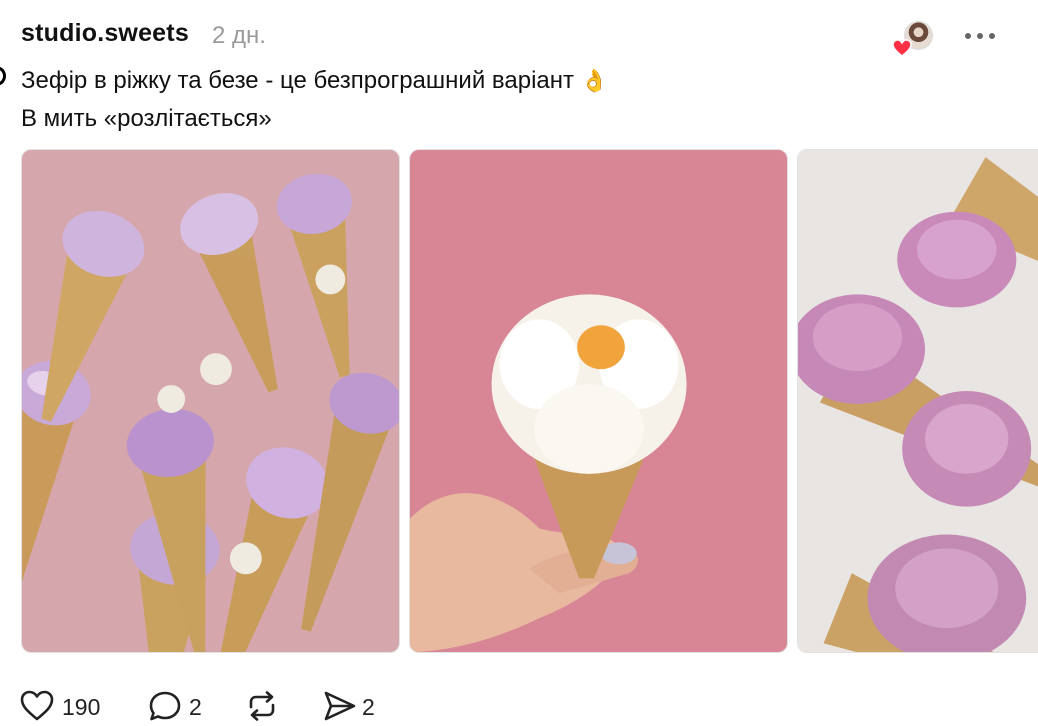 Image resolution: width=1038 pixels, height=726 pixels. What do you see at coordinates (262, 706) in the screenshot?
I see `repost-icon` at bounding box center [262, 706].